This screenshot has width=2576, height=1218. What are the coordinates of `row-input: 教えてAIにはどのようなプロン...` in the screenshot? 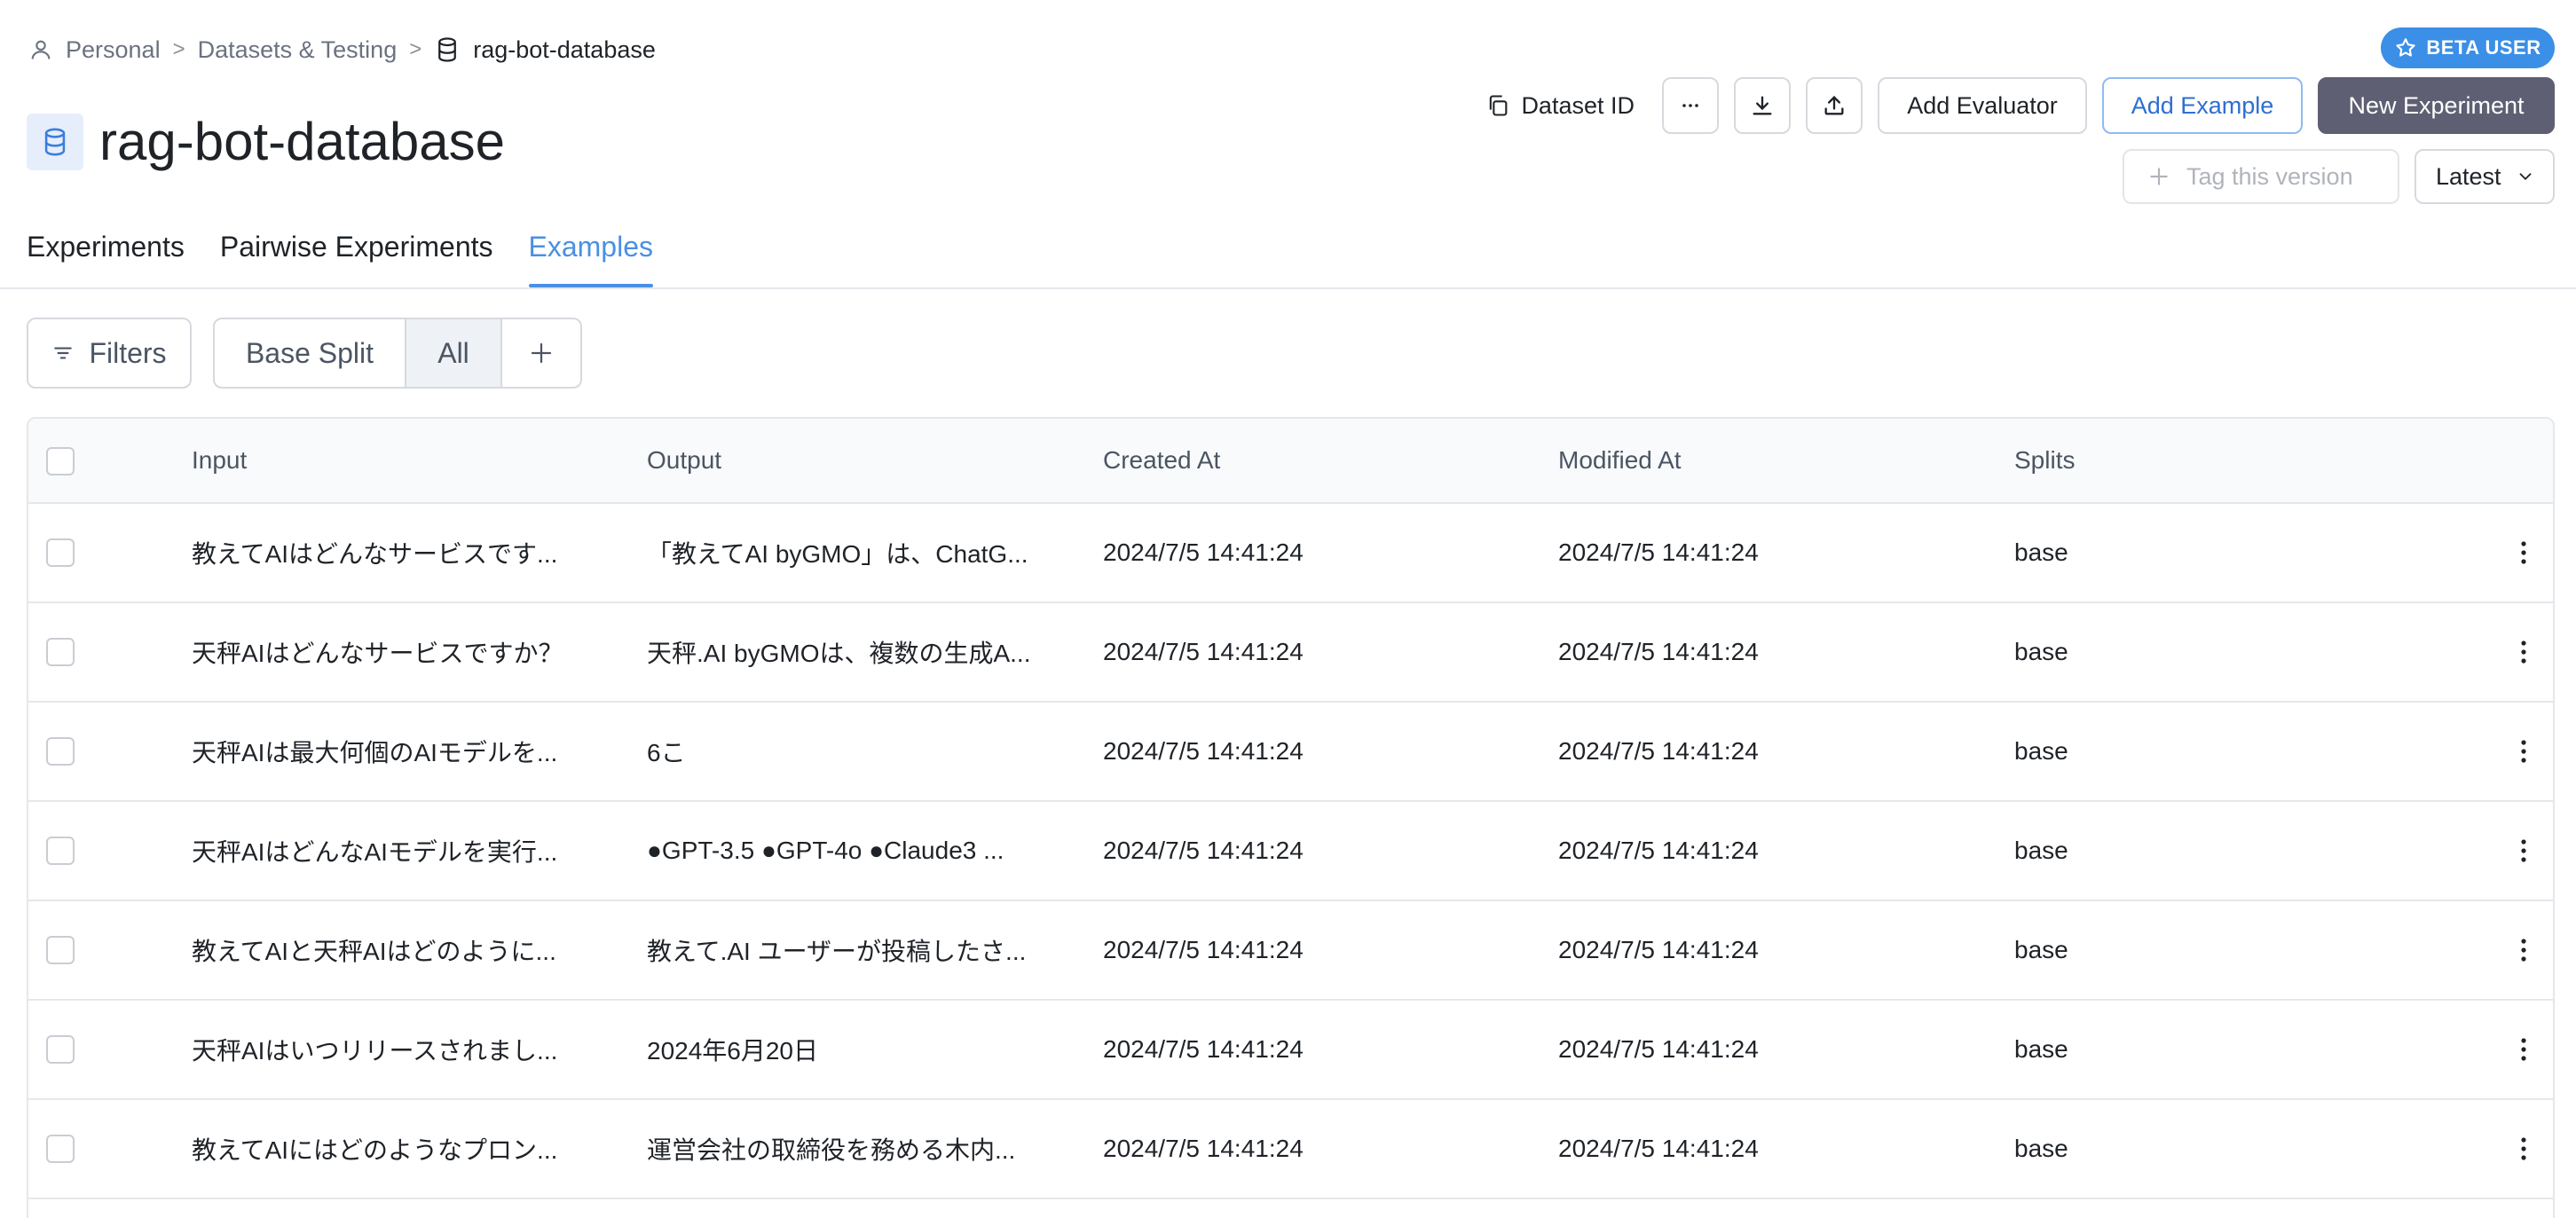 It's located at (375, 1150).